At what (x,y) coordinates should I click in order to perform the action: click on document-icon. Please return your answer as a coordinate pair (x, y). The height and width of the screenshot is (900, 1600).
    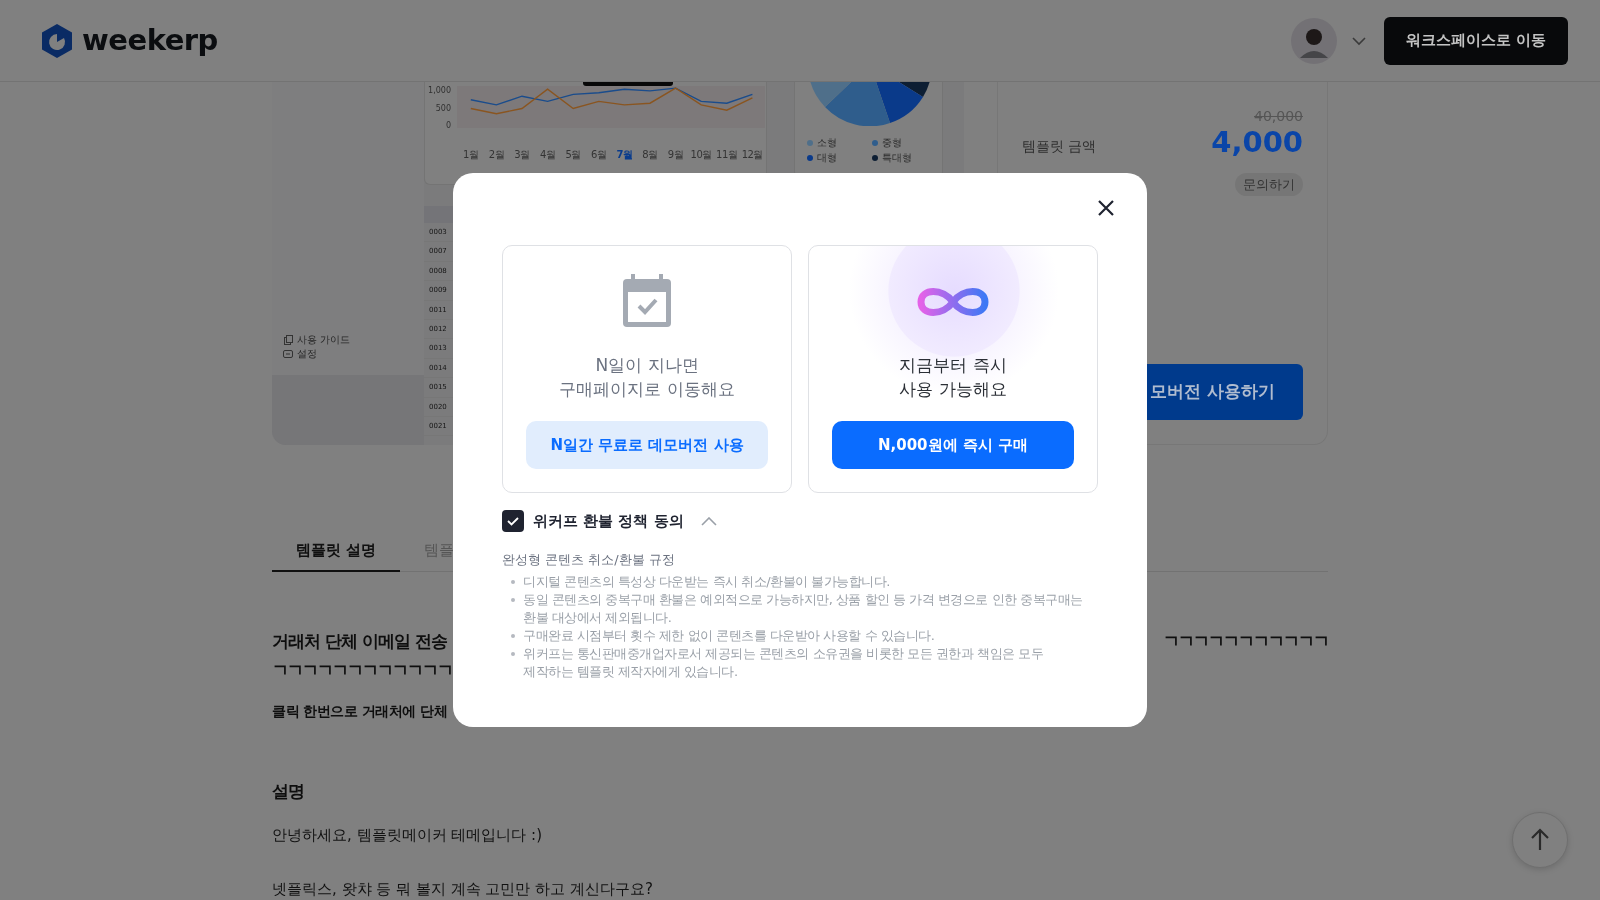
    Looking at the image, I should click on (288, 340).